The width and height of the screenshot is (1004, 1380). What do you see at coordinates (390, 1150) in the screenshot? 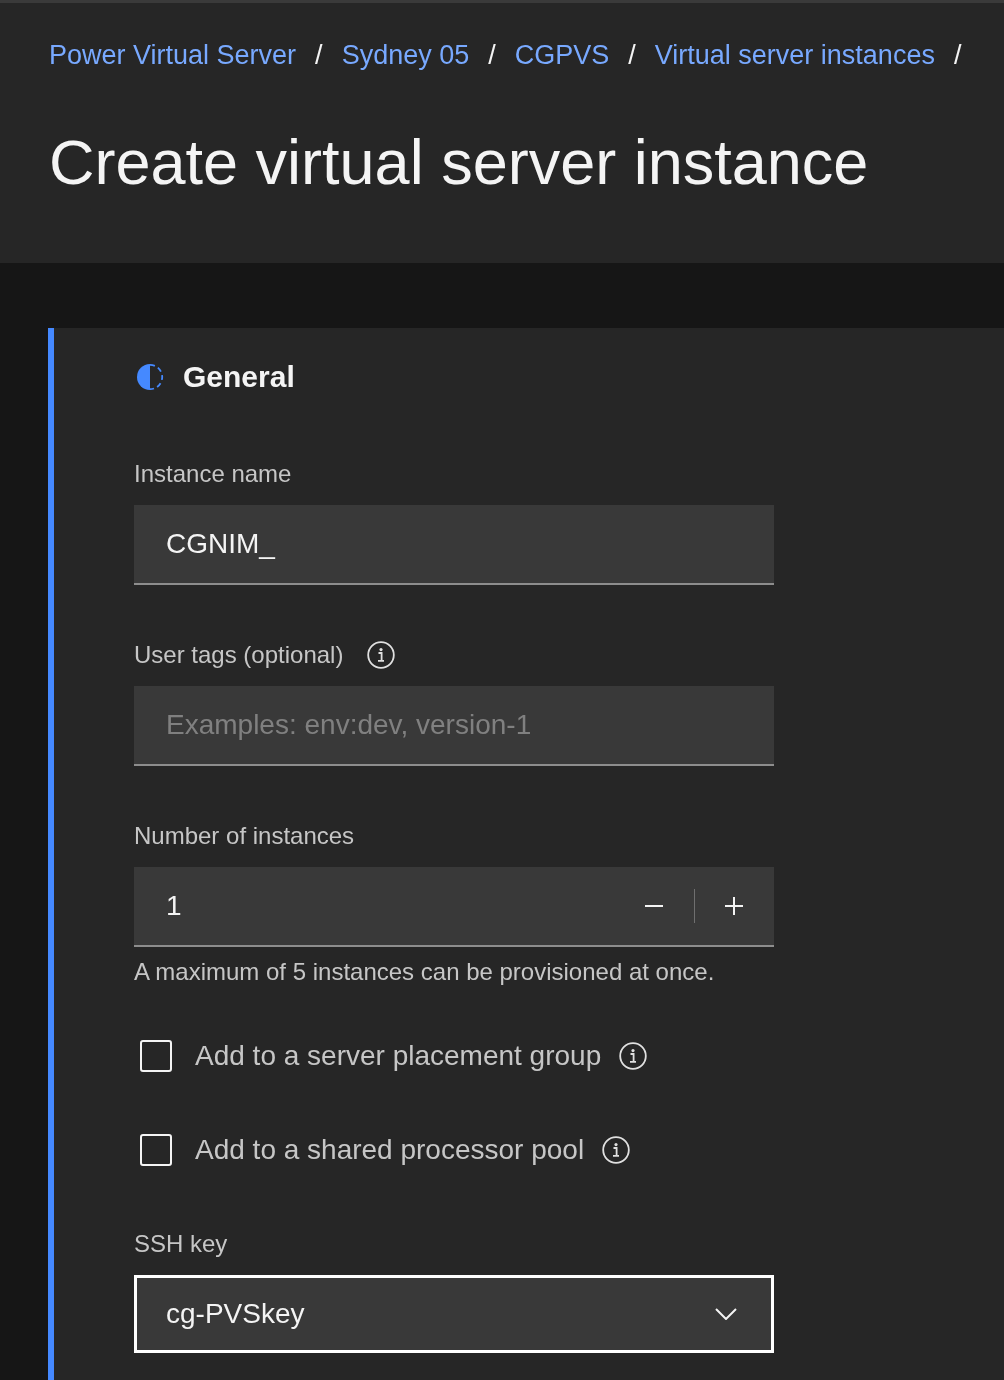
I see `checkbox-label: Add to a shared processor pool` at bounding box center [390, 1150].